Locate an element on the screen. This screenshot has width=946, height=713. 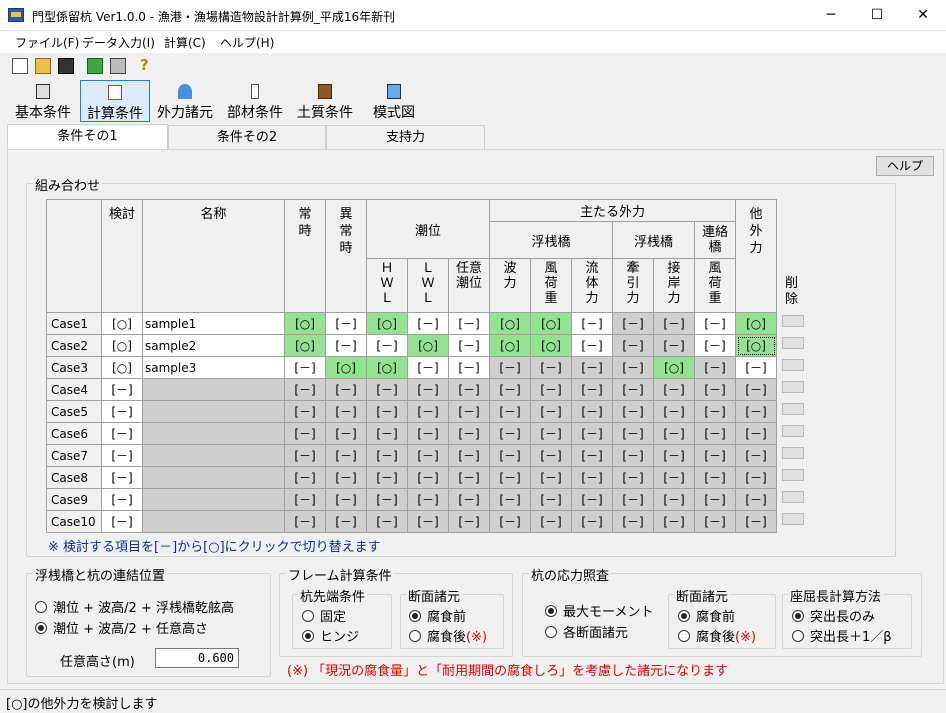
cell-hwl: [○] is located at coordinates (387, 367).